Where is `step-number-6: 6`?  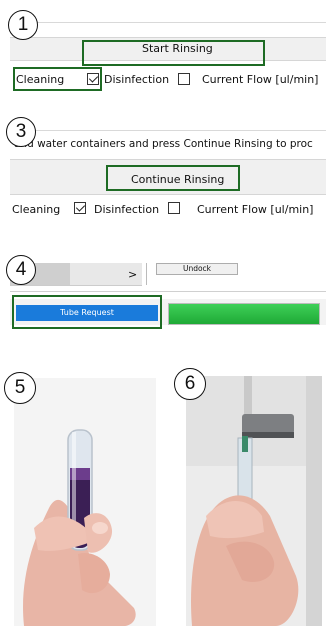
step-number-6: 6 is located at coordinates (190, 384).